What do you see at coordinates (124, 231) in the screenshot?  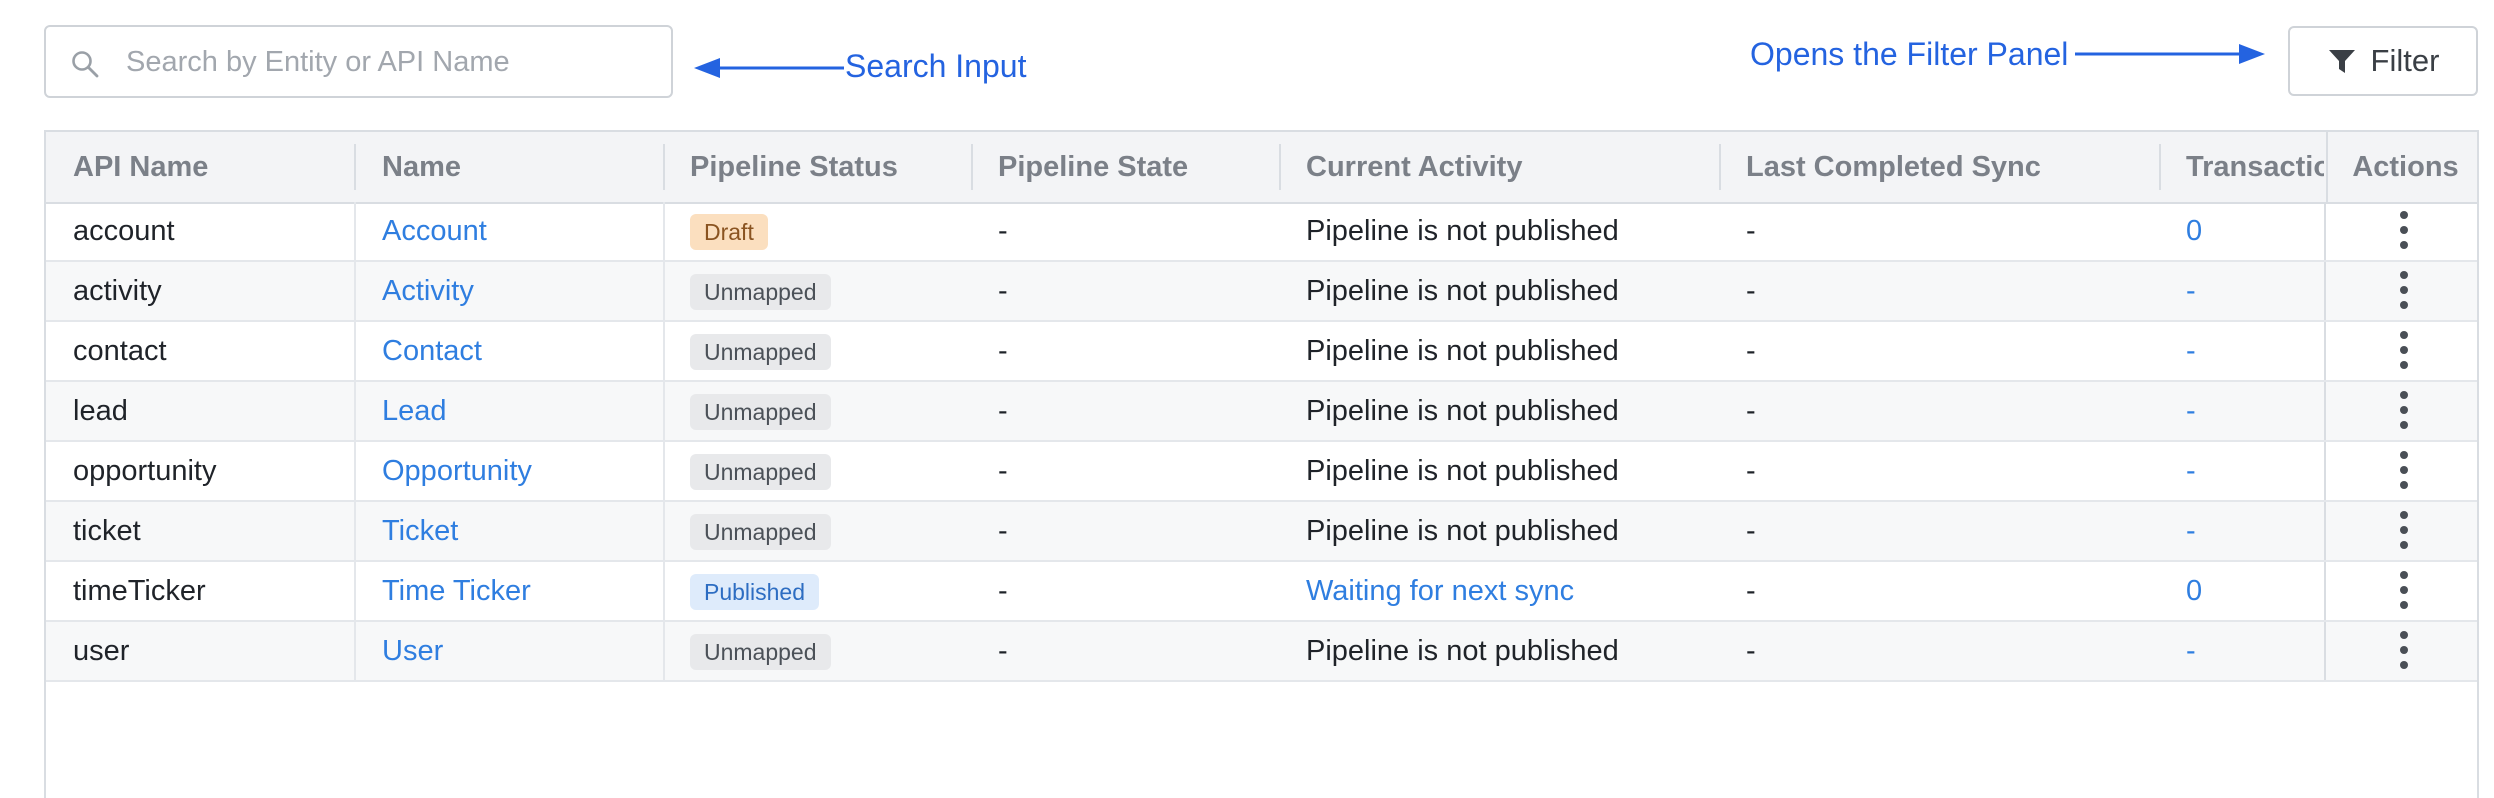 I see `cell-api-name: account` at bounding box center [124, 231].